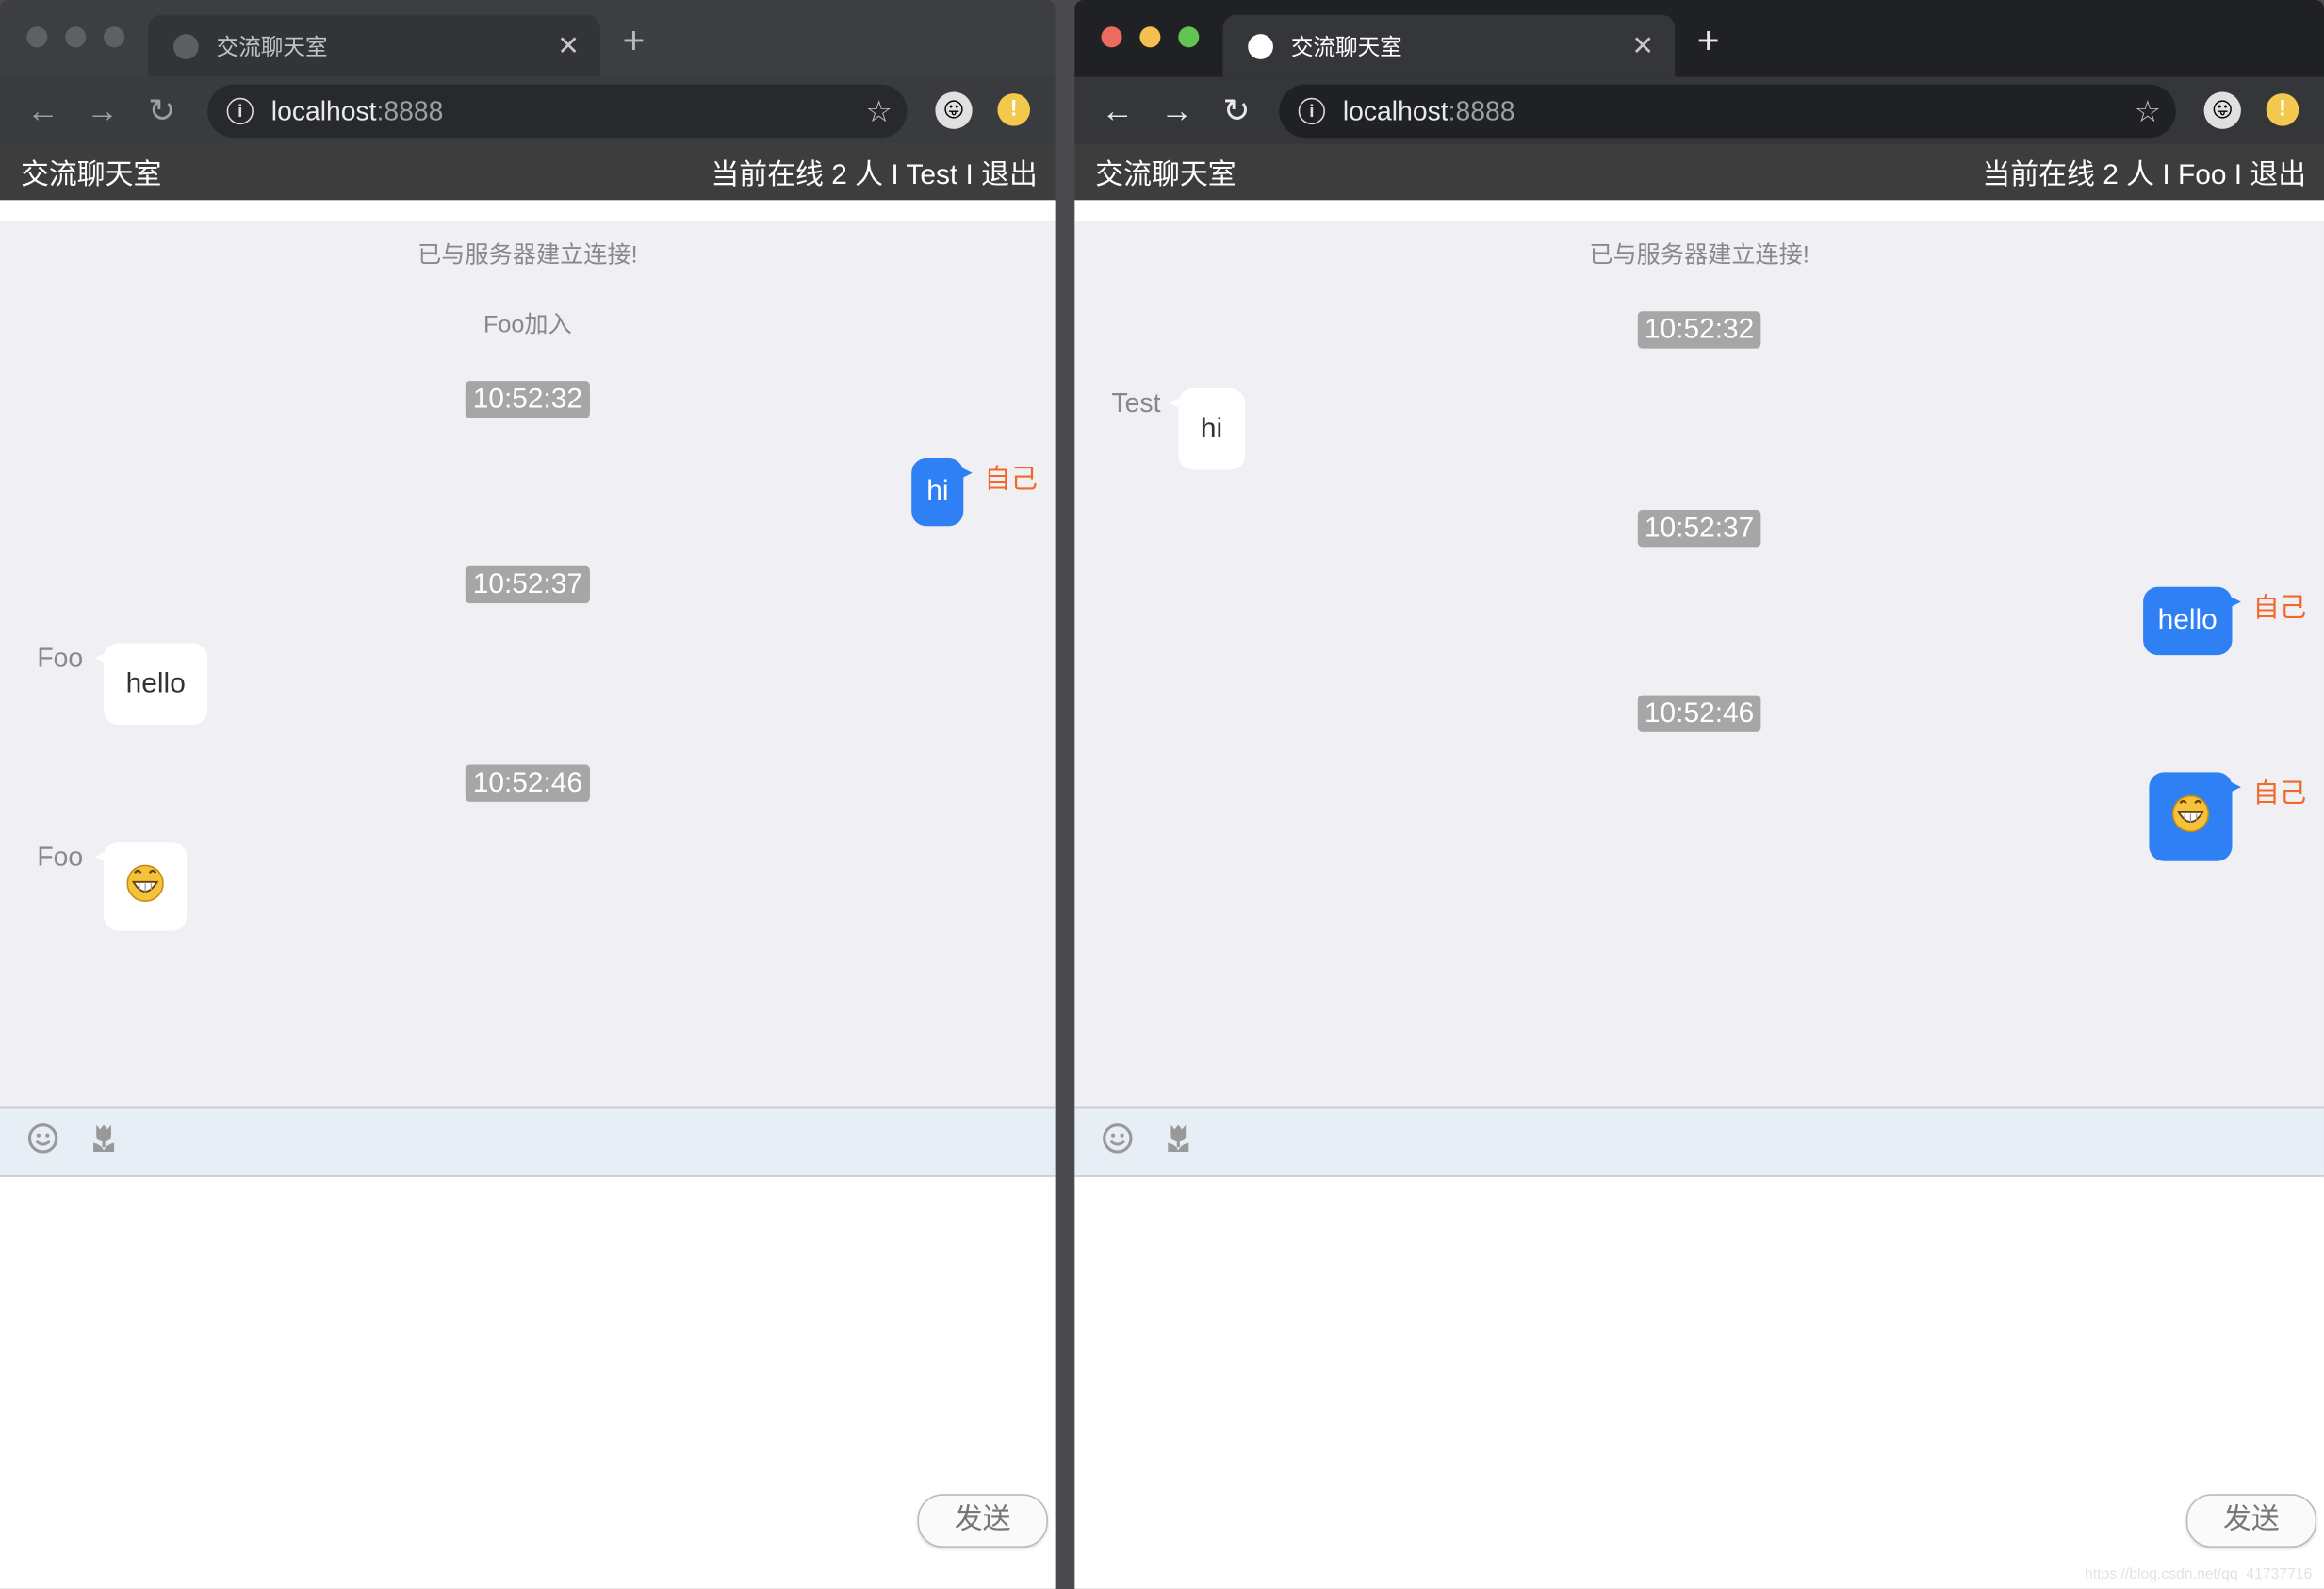  What do you see at coordinates (528, 172) in the screenshot?
I see `app-header: 交流聊天室 当前在线 2 人 I Test I 退出` at bounding box center [528, 172].